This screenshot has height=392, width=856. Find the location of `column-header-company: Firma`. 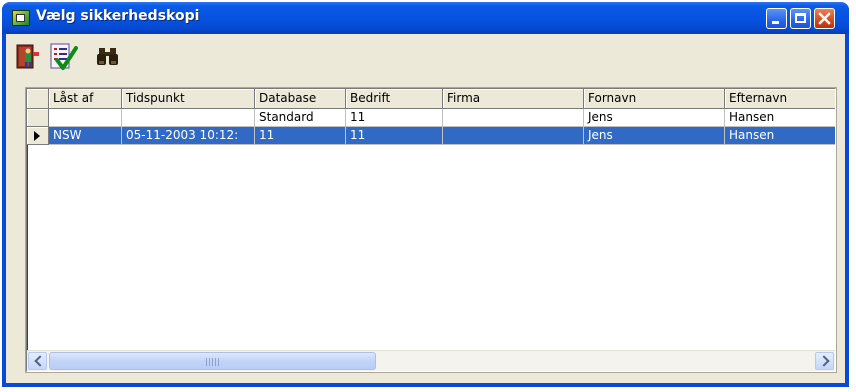

column-header-company: Firma is located at coordinates (513, 99).